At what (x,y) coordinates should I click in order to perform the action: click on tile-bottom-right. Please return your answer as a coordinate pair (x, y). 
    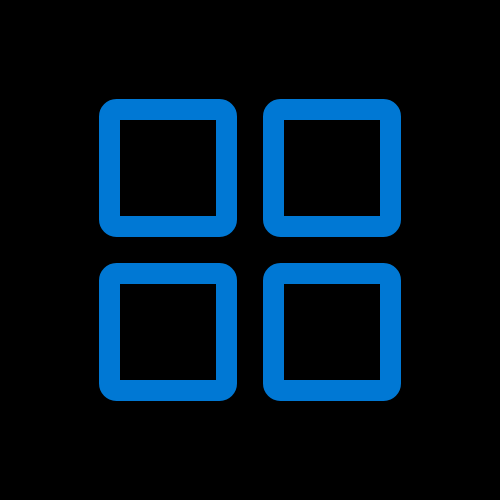
    Looking at the image, I should click on (332, 332).